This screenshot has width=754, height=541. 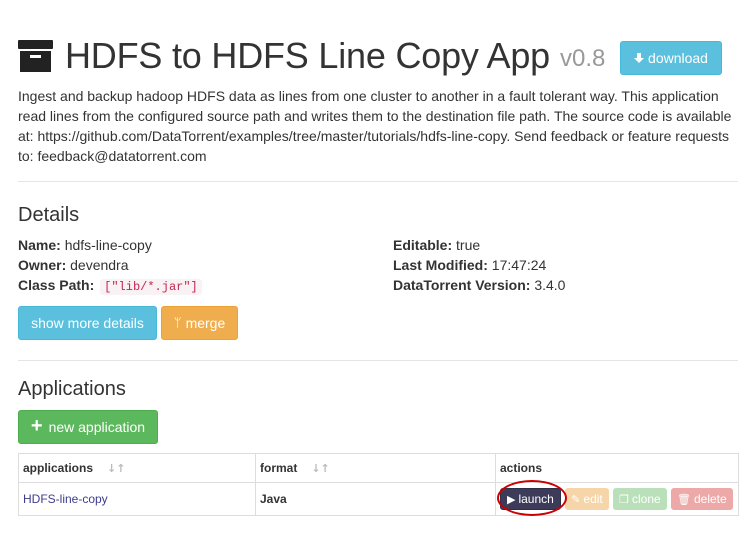 What do you see at coordinates (49, 215) in the screenshot?
I see `details-heading: Details` at bounding box center [49, 215].